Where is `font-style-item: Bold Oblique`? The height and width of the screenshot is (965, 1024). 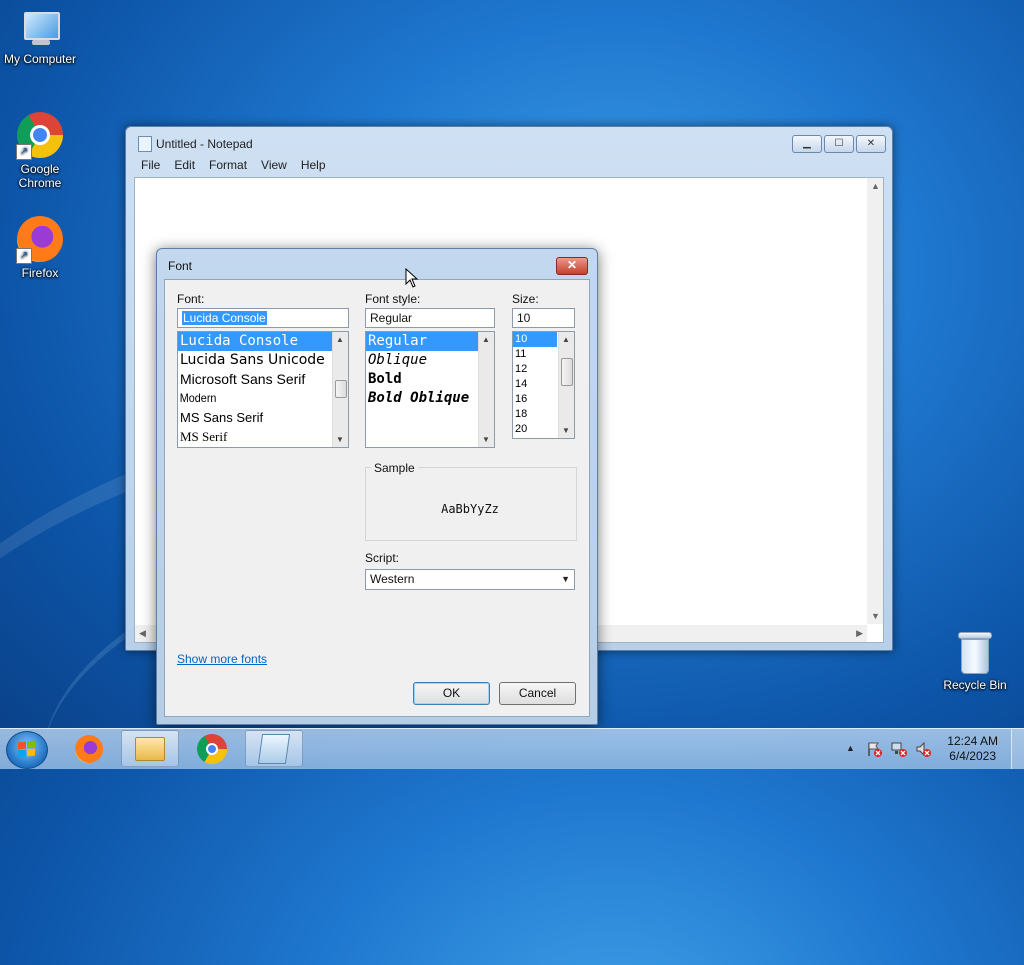
font-style-item: Bold Oblique is located at coordinates (430, 398).